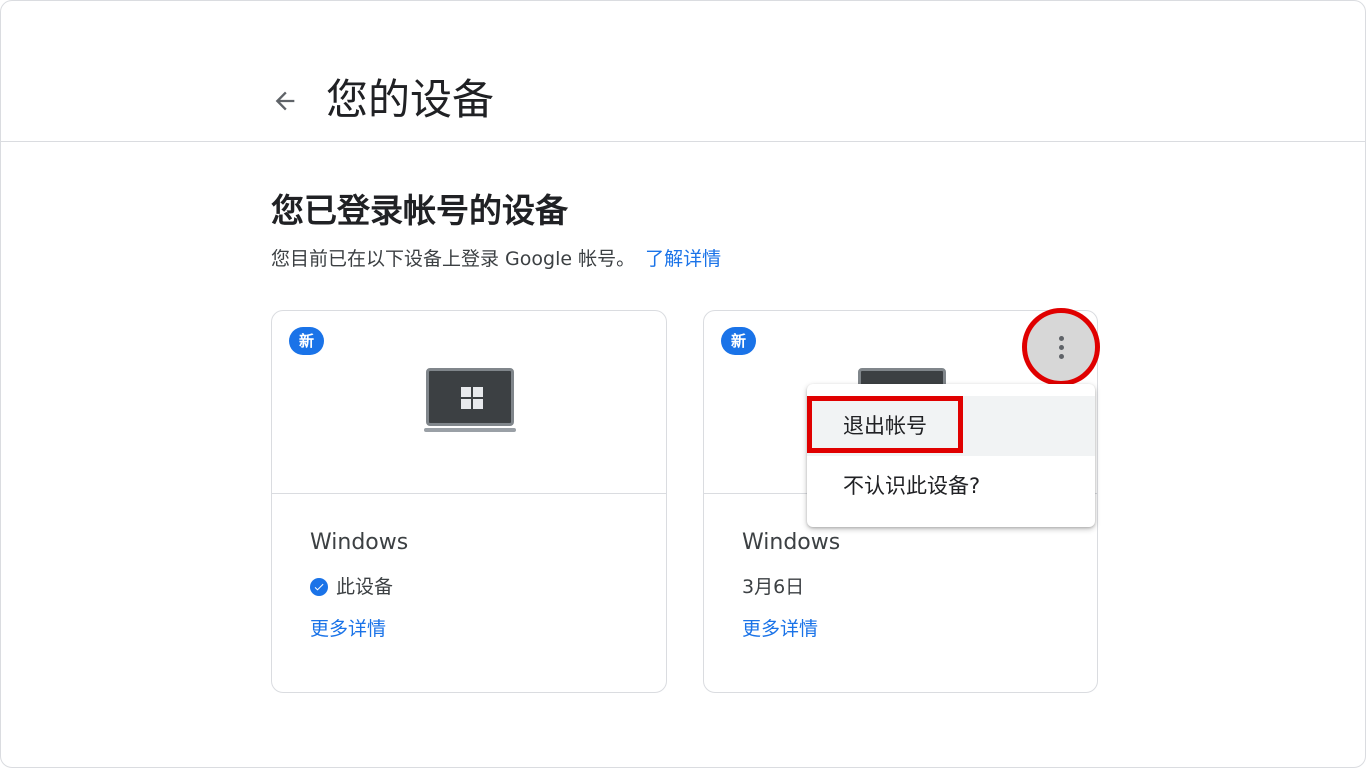 The width and height of the screenshot is (1366, 768). I want to click on more-vert-icon, so click(1061, 347).